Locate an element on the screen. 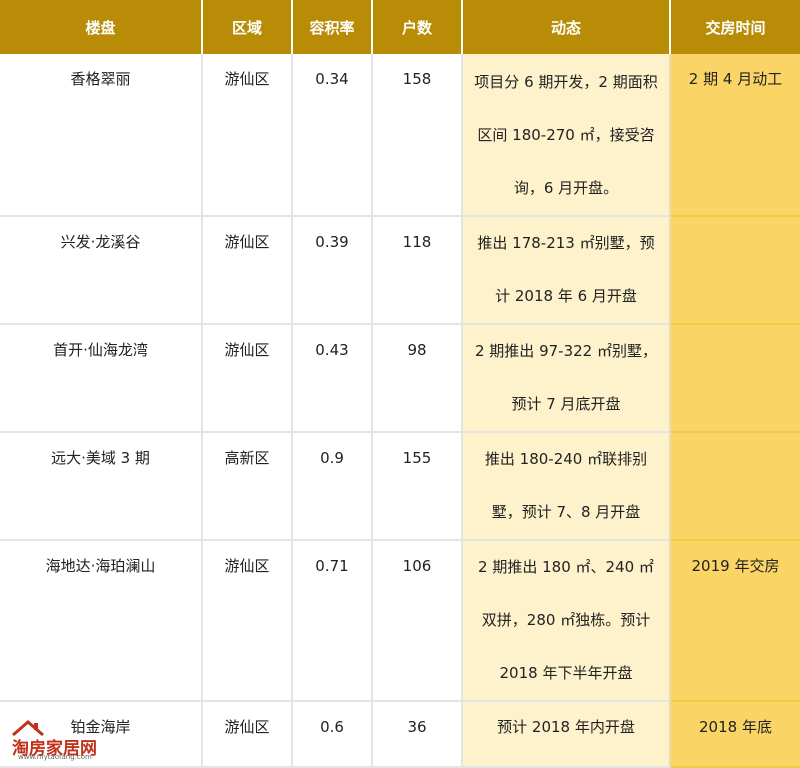 The width and height of the screenshot is (800, 768). table-header-row: 楼盘 区域 容积率 户数 动态 交房时间 is located at coordinates (400, 27).